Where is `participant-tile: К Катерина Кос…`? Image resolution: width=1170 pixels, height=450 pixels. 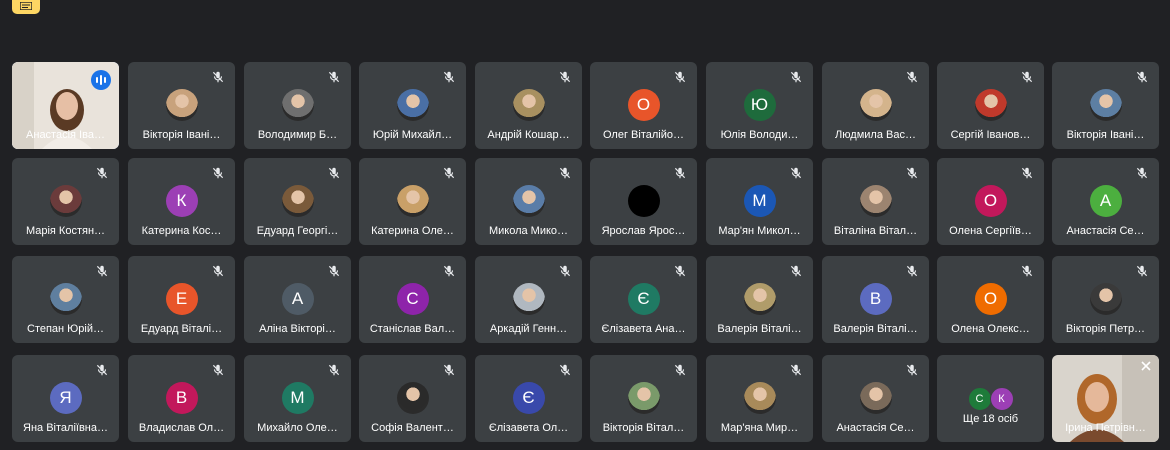
participant-tile: К Катерина Кос… is located at coordinates (181, 201).